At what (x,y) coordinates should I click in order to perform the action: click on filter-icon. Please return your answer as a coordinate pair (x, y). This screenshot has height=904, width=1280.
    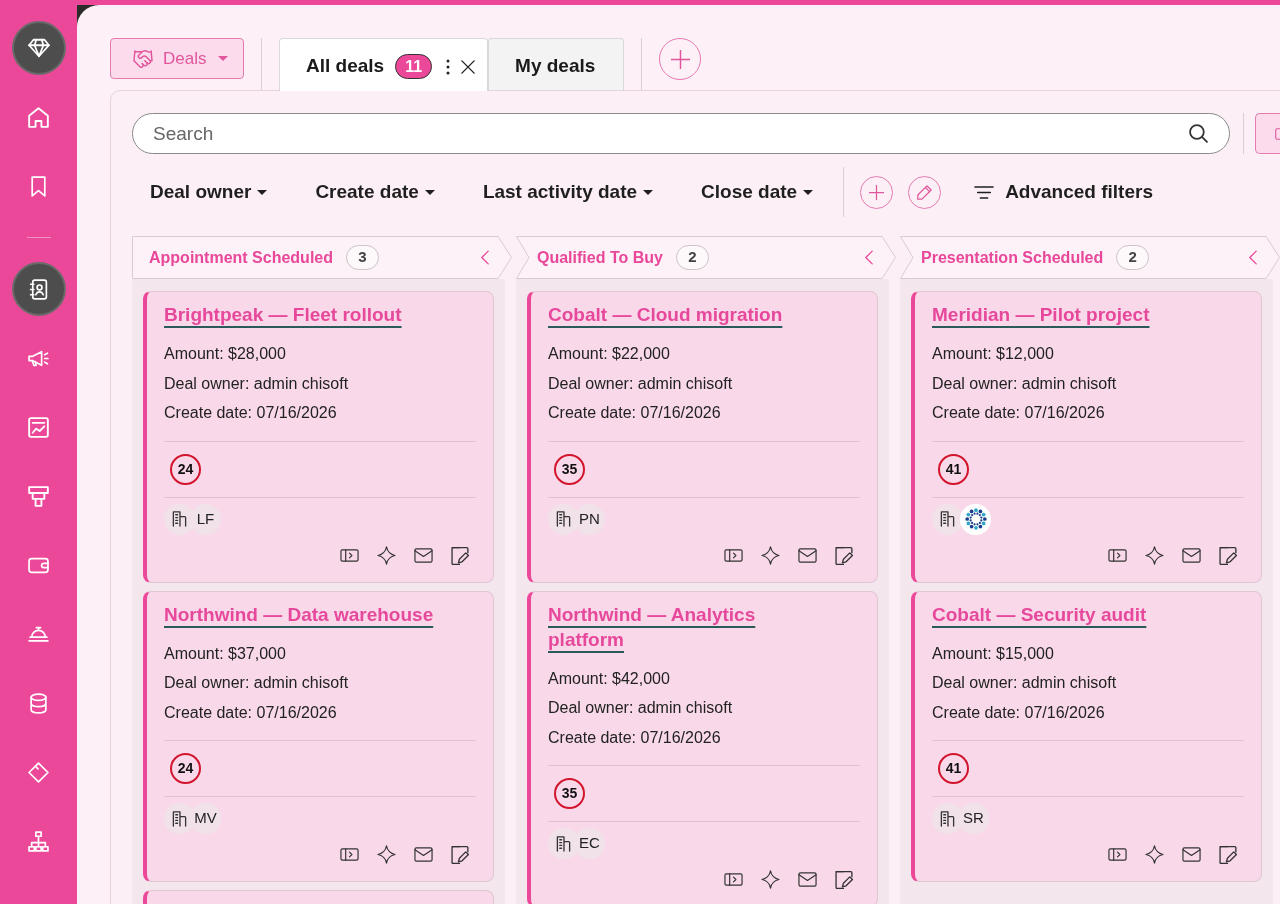
    Looking at the image, I should click on (984, 192).